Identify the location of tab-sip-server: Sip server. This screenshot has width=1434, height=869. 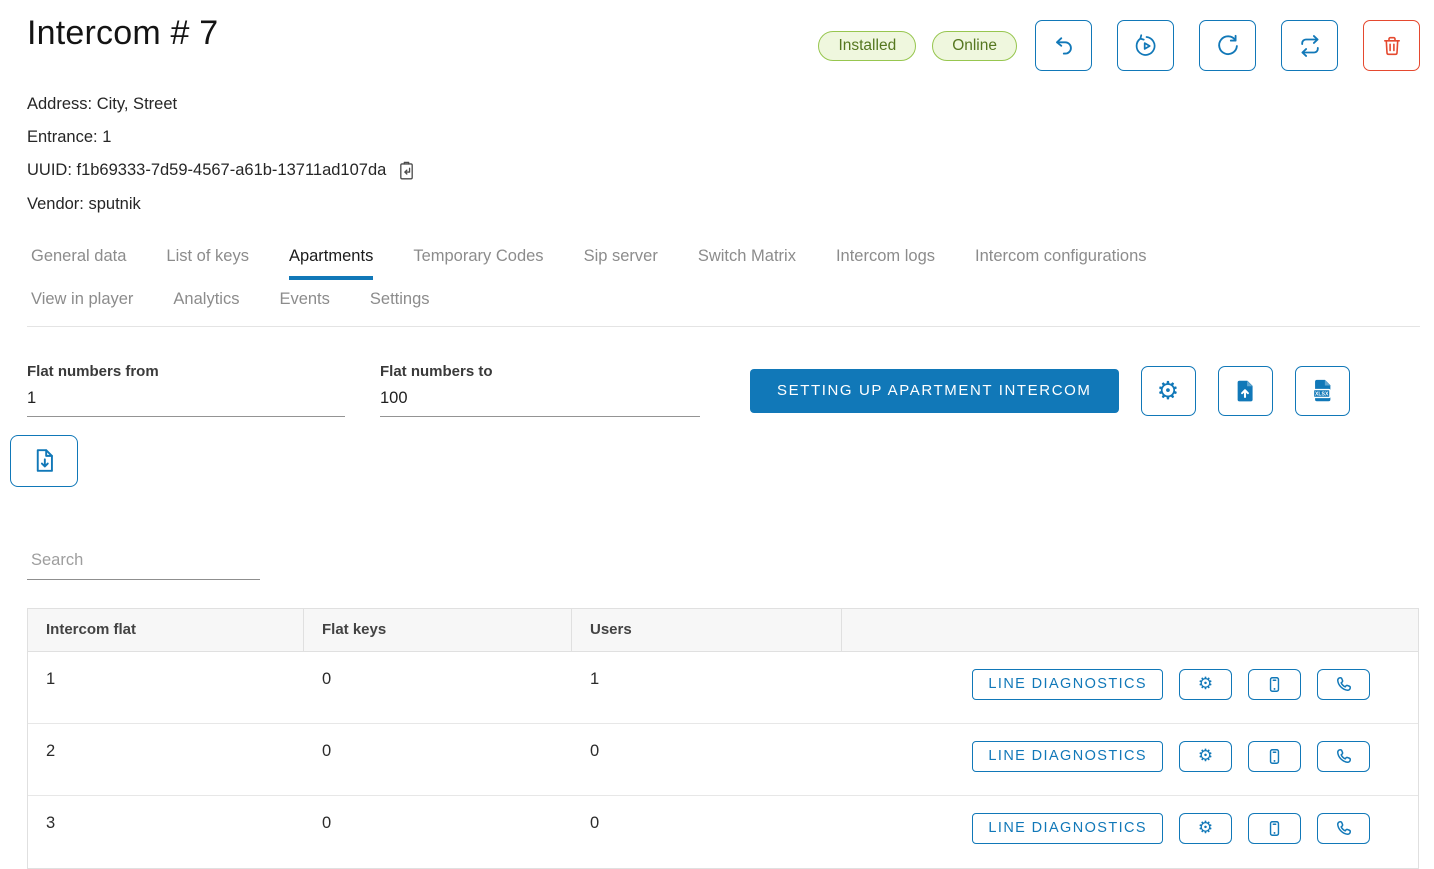
(621, 257).